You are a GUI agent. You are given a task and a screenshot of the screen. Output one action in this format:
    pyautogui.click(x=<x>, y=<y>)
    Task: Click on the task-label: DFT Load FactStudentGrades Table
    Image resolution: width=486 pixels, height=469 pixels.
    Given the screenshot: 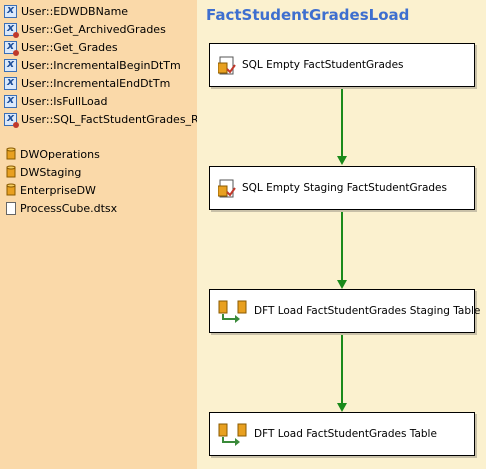 What is the action you would take?
    pyautogui.click(x=345, y=434)
    